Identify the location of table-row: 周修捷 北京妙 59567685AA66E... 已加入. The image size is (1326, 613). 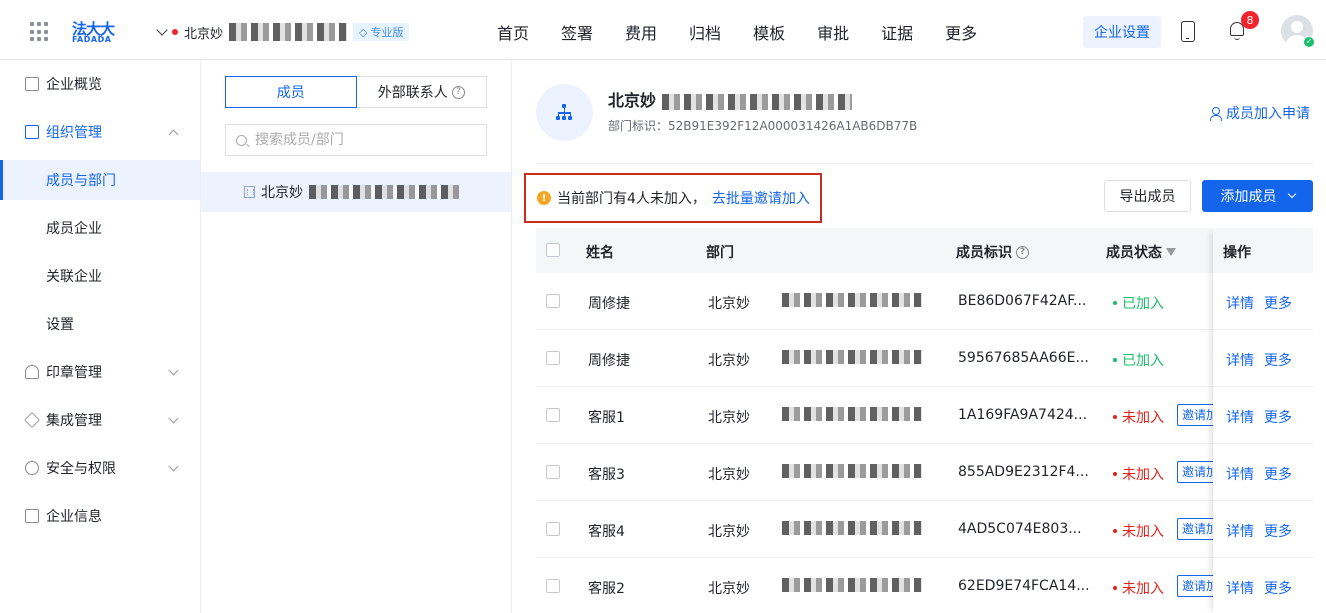
(924, 358).